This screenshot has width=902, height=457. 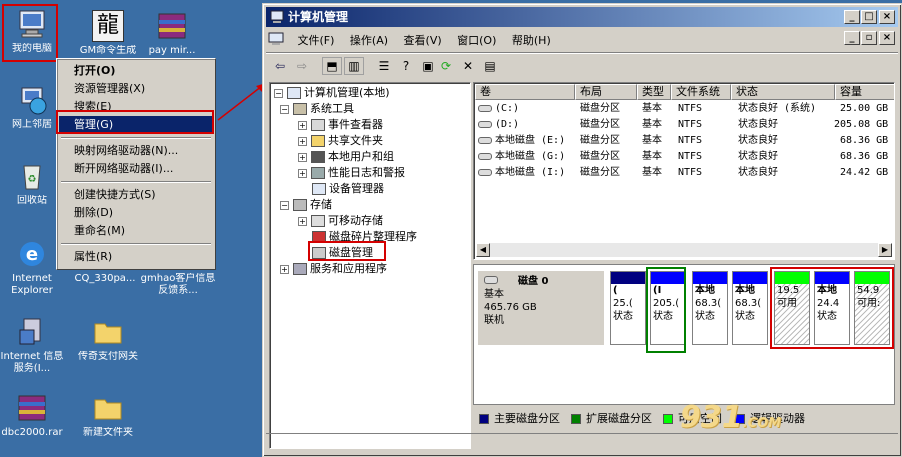 What do you see at coordinates (887, 17) in the screenshot?
I see `close-button: ×` at bounding box center [887, 17].